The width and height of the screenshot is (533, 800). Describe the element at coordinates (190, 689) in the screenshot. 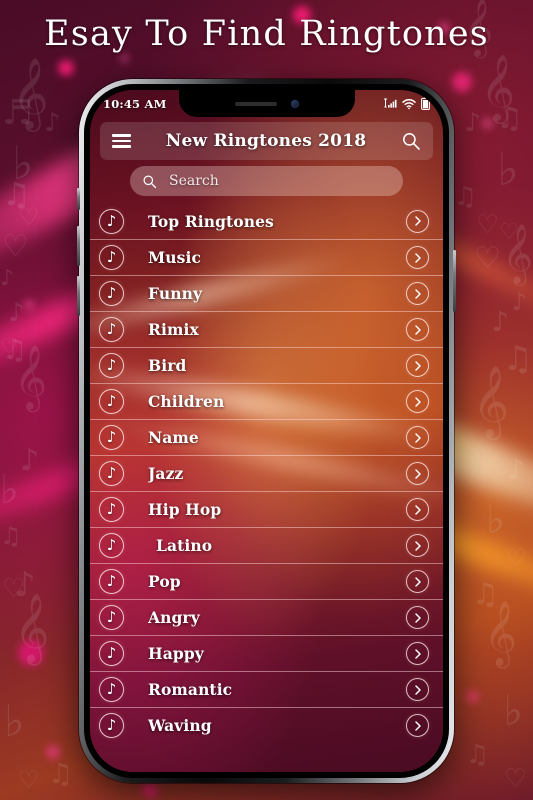

I see `list-item-label: Romantic` at that location.